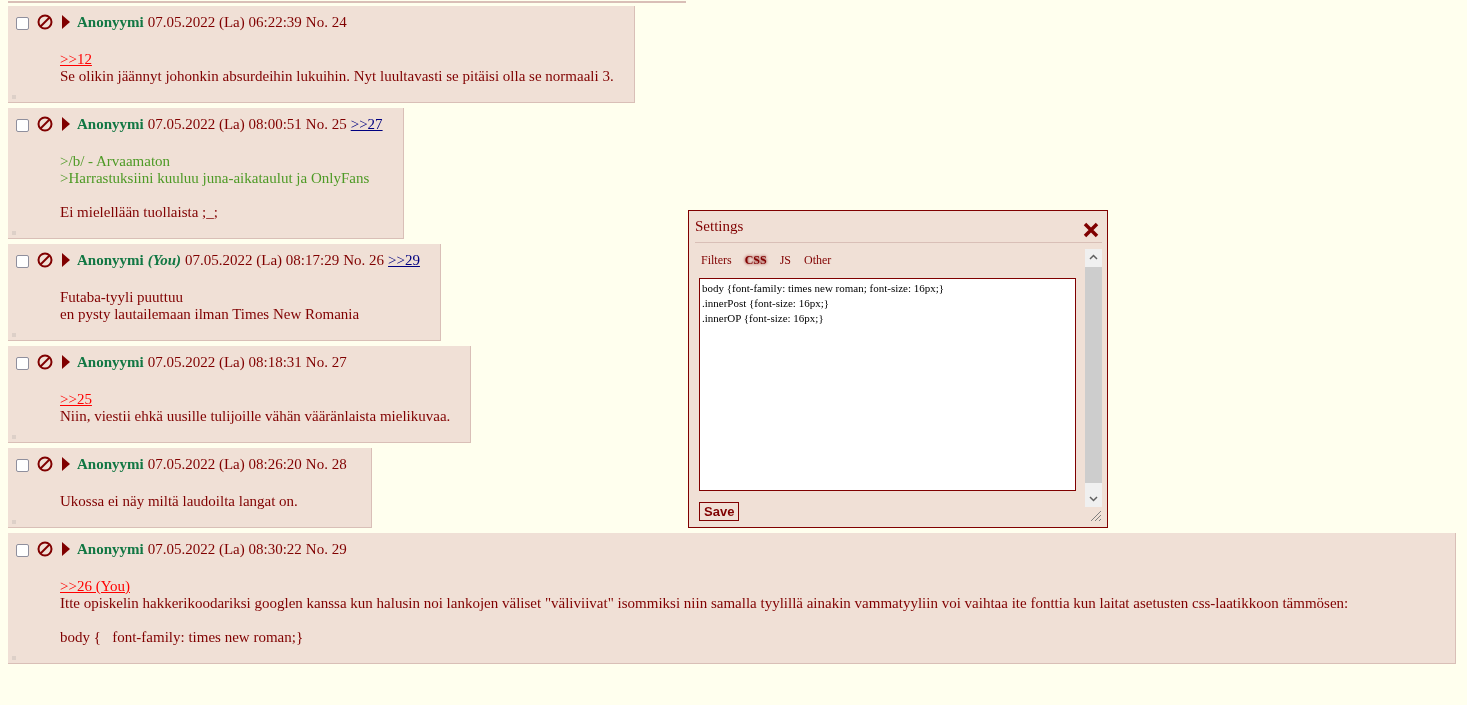 The width and height of the screenshot is (1467, 705). I want to click on post-number: No. 29, so click(326, 549).